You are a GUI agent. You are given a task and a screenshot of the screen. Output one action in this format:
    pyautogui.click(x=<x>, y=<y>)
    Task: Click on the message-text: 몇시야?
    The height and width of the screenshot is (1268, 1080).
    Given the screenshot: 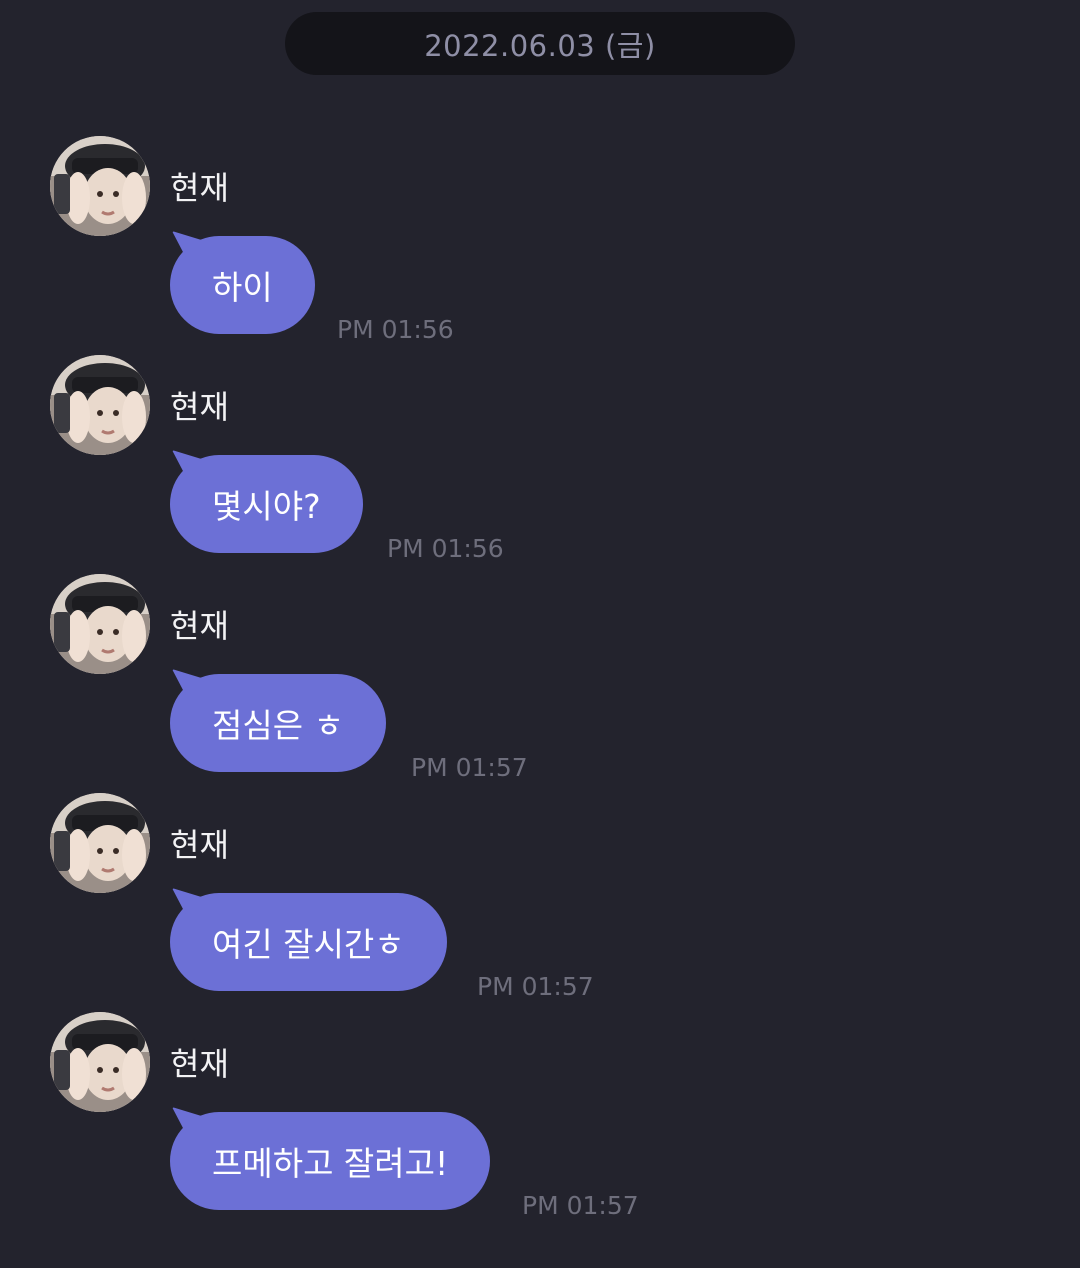 What is the action you would take?
    pyautogui.click(x=266, y=506)
    